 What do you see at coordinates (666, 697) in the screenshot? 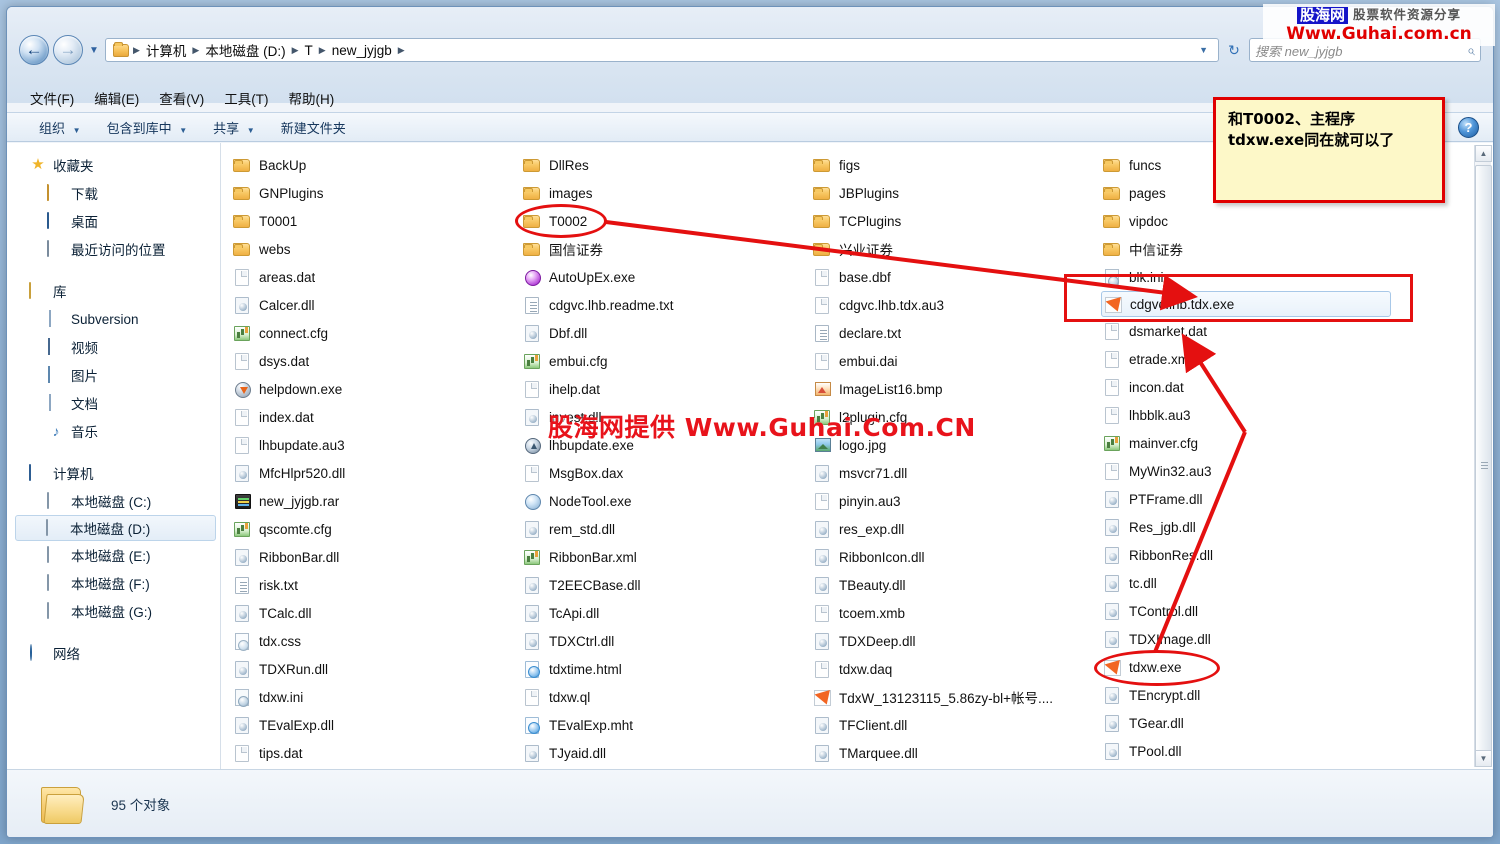
I see `file-item: tdxw.ql` at bounding box center [666, 697].